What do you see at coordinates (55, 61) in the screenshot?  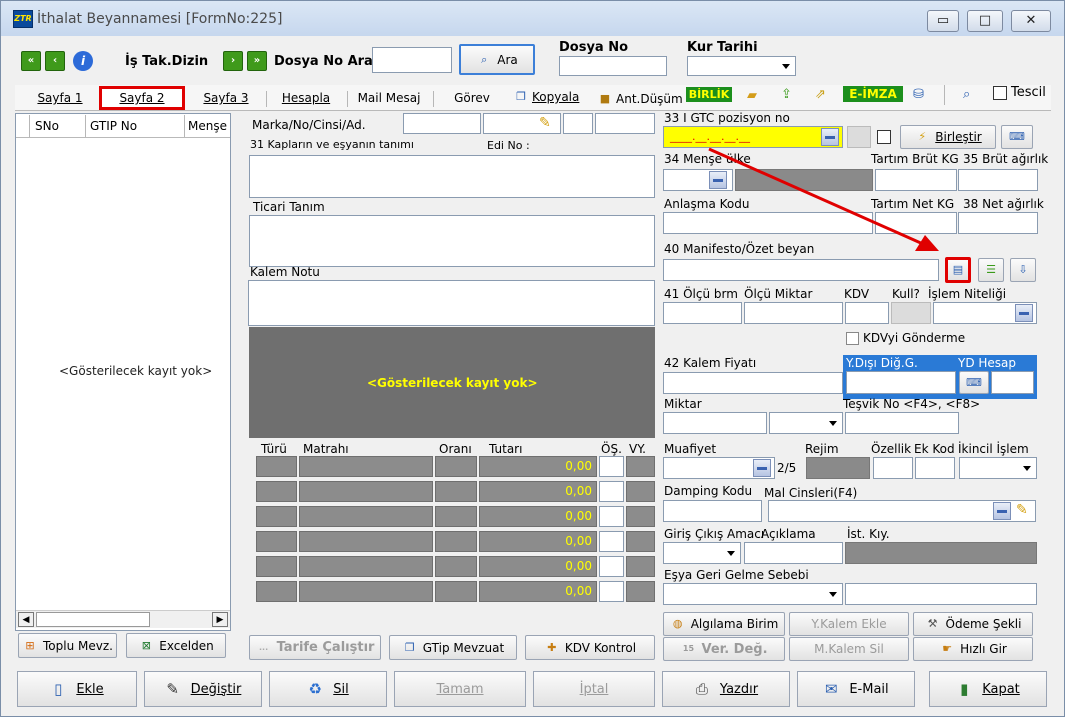 I see `prev-record-button: ‹` at bounding box center [55, 61].